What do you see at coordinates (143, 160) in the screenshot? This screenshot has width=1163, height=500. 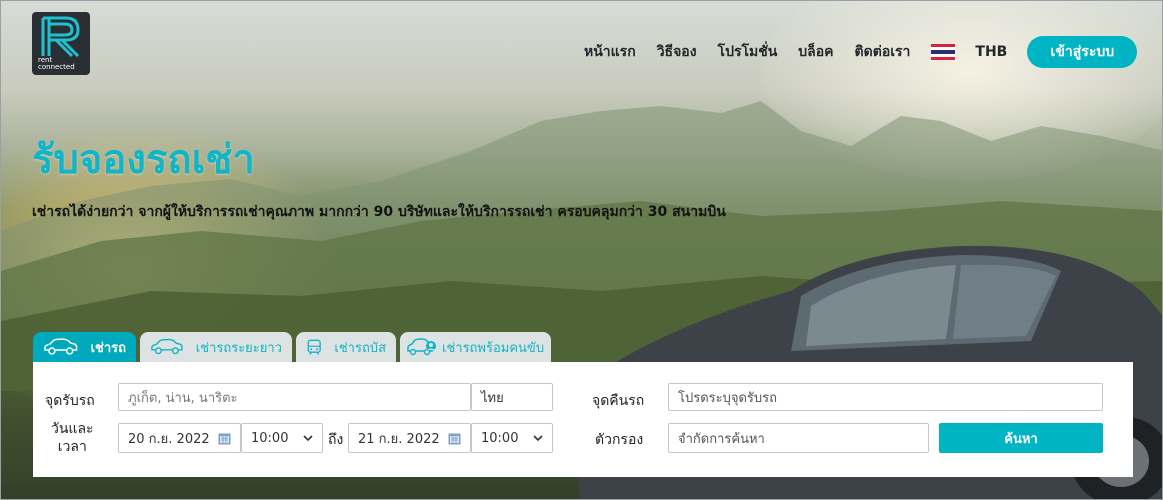 I see `page-title: รับจองรถเช่า` at bounding box center [143, 160].